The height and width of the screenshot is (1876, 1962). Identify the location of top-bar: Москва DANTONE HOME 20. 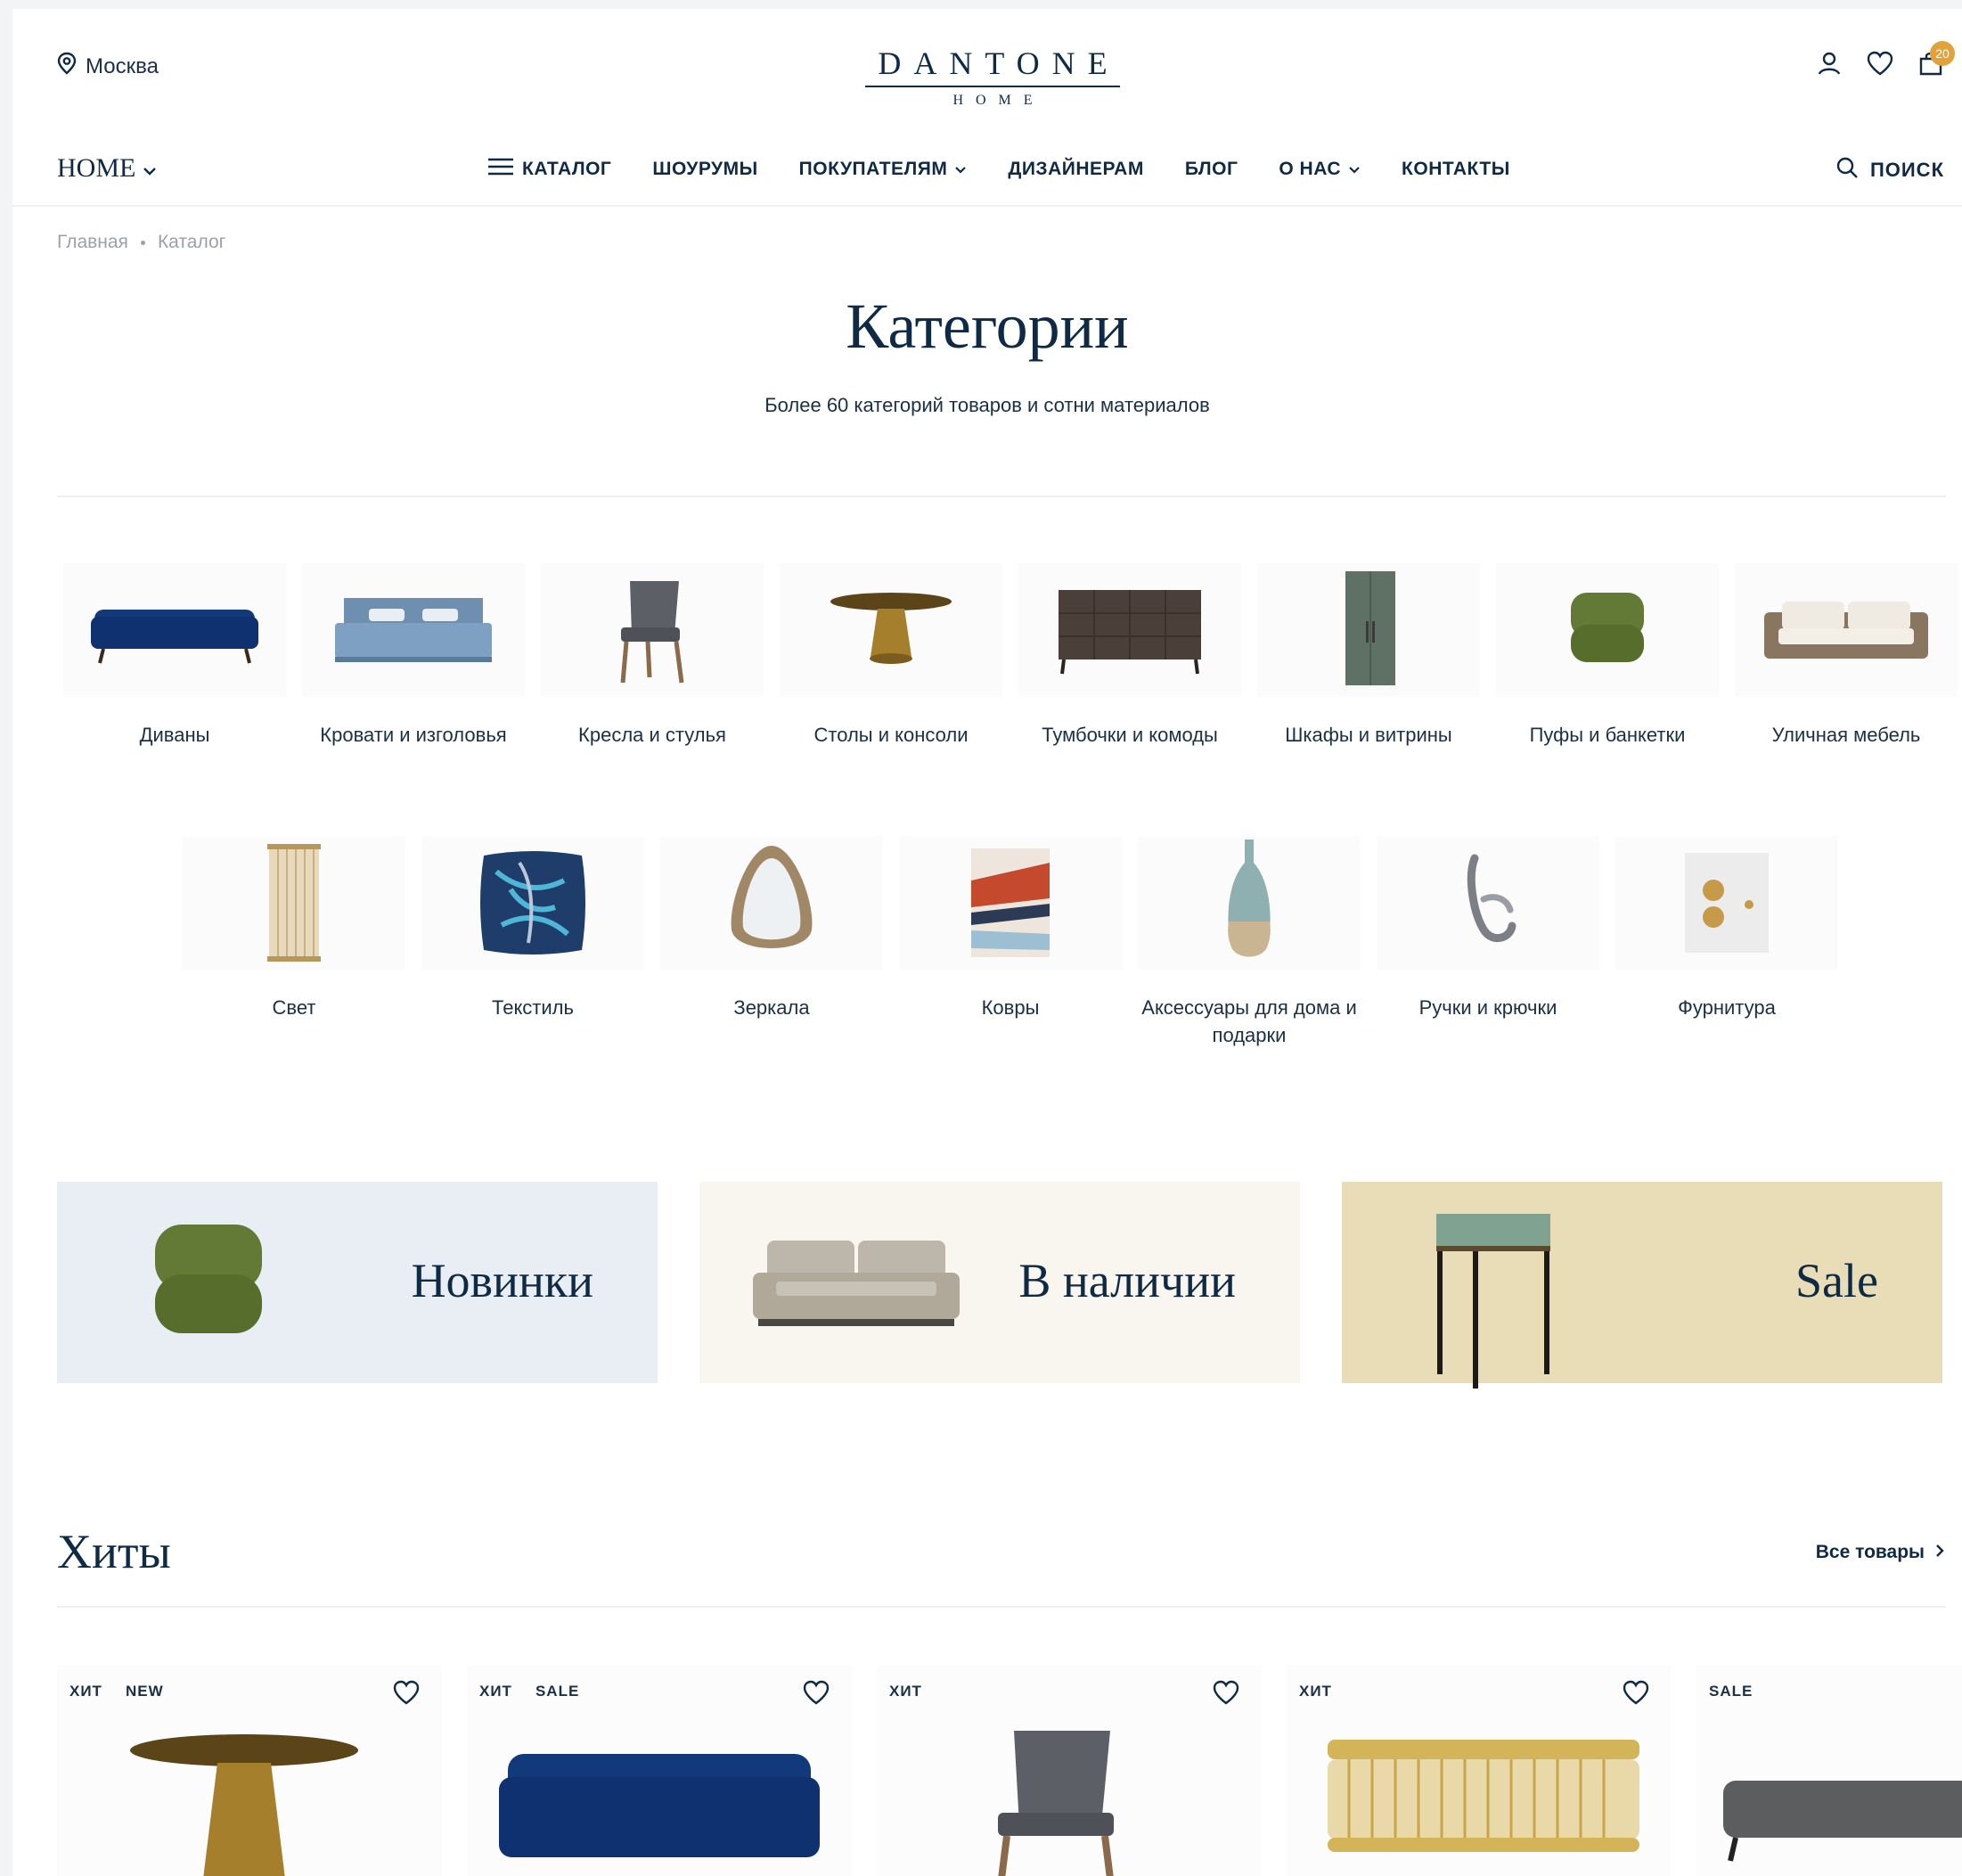
(987, 72).